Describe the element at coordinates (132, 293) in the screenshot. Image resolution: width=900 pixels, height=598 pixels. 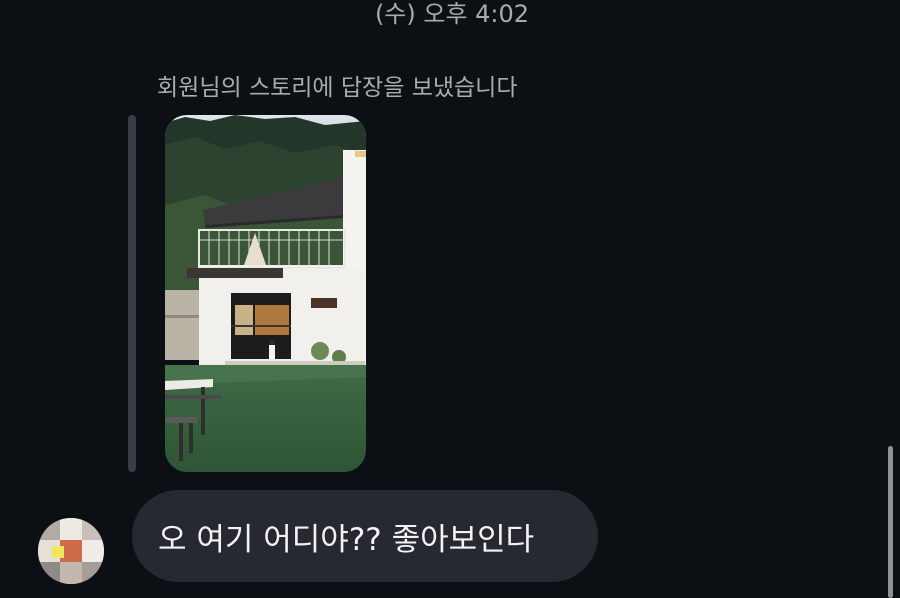
I see `reply-quote-bar` at that location.